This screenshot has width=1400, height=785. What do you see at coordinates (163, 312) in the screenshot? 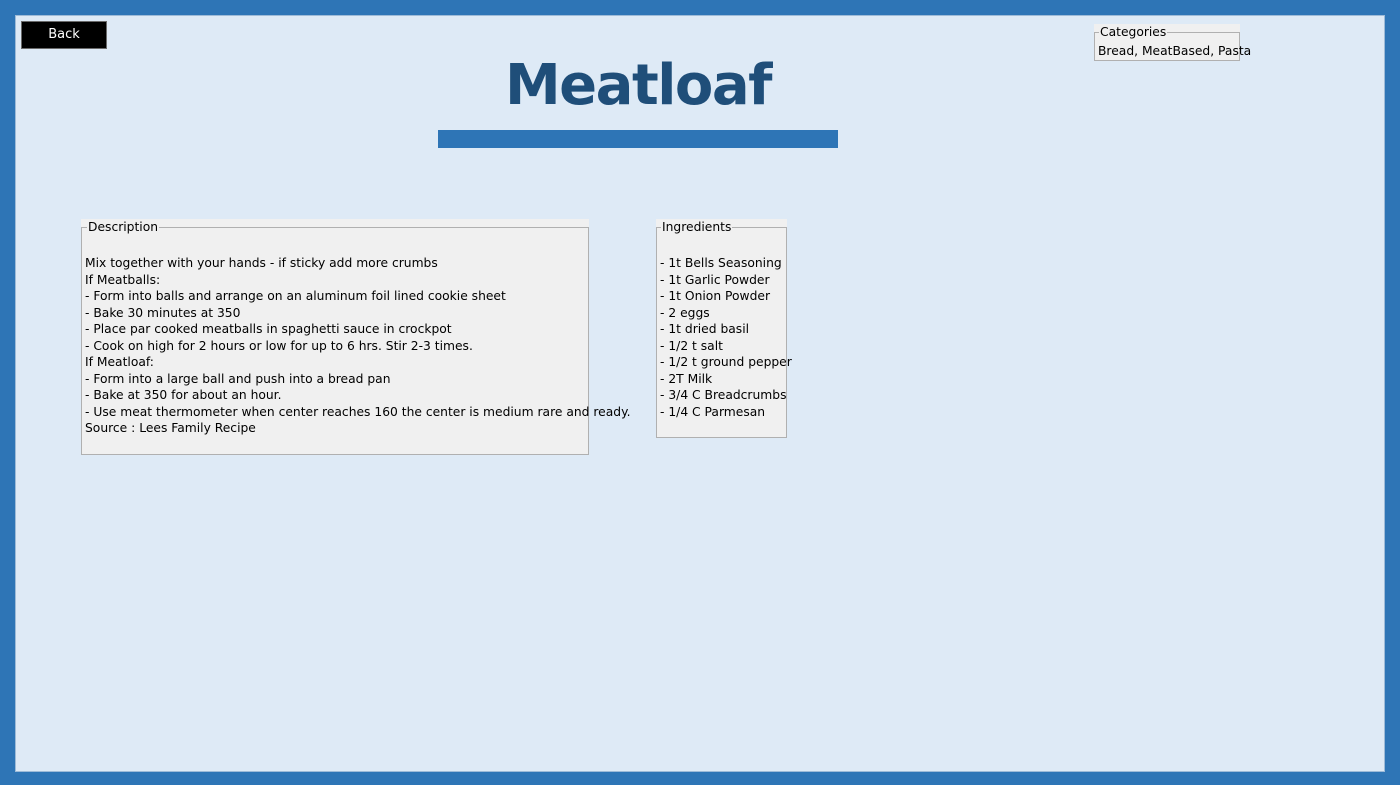
I see `description-line: - Bake 30 minutes at 350` at bounding box center [163, 312].